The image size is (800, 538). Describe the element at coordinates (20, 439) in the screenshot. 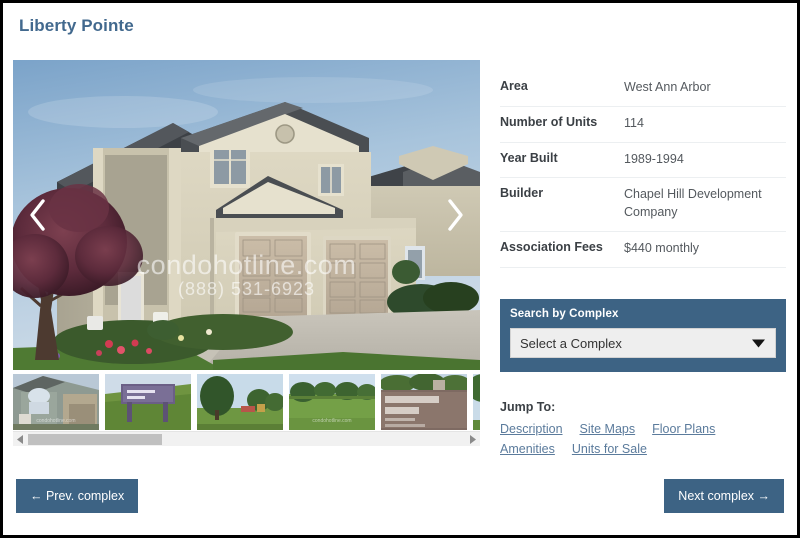

I see `triangle-left-icon` at that location.